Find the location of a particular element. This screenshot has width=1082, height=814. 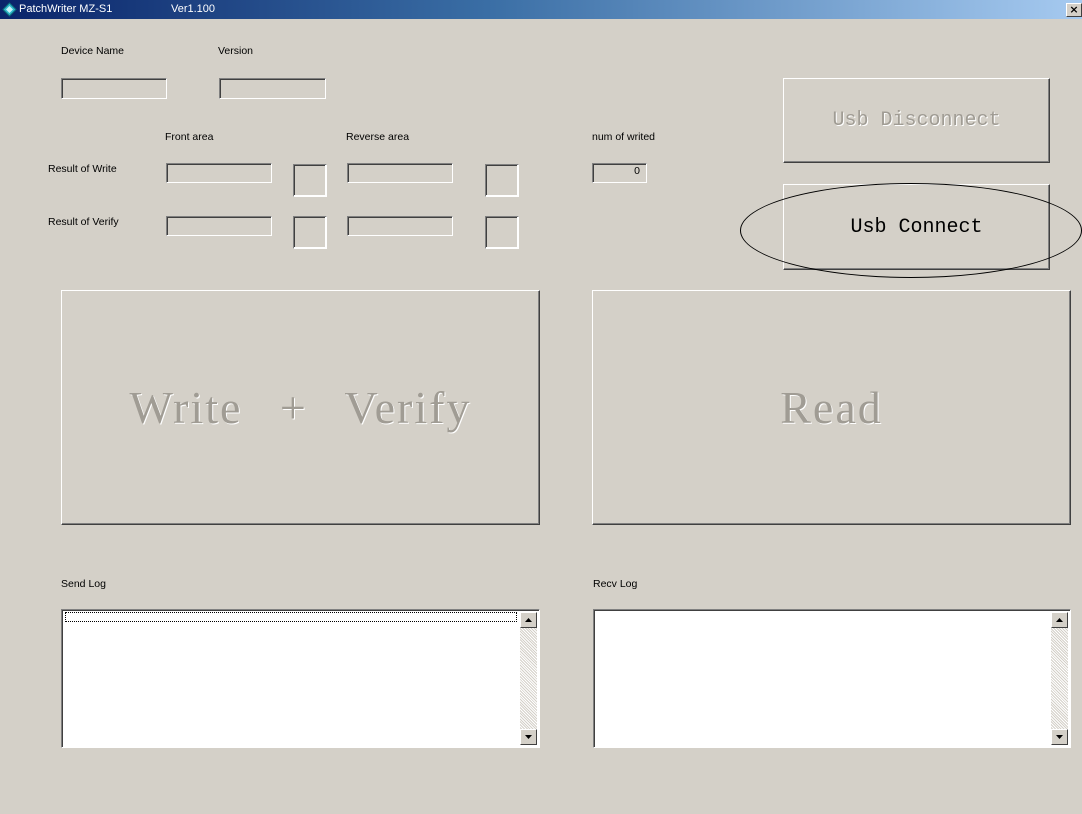

write-reverse-status is located at coordinates (502, 180).